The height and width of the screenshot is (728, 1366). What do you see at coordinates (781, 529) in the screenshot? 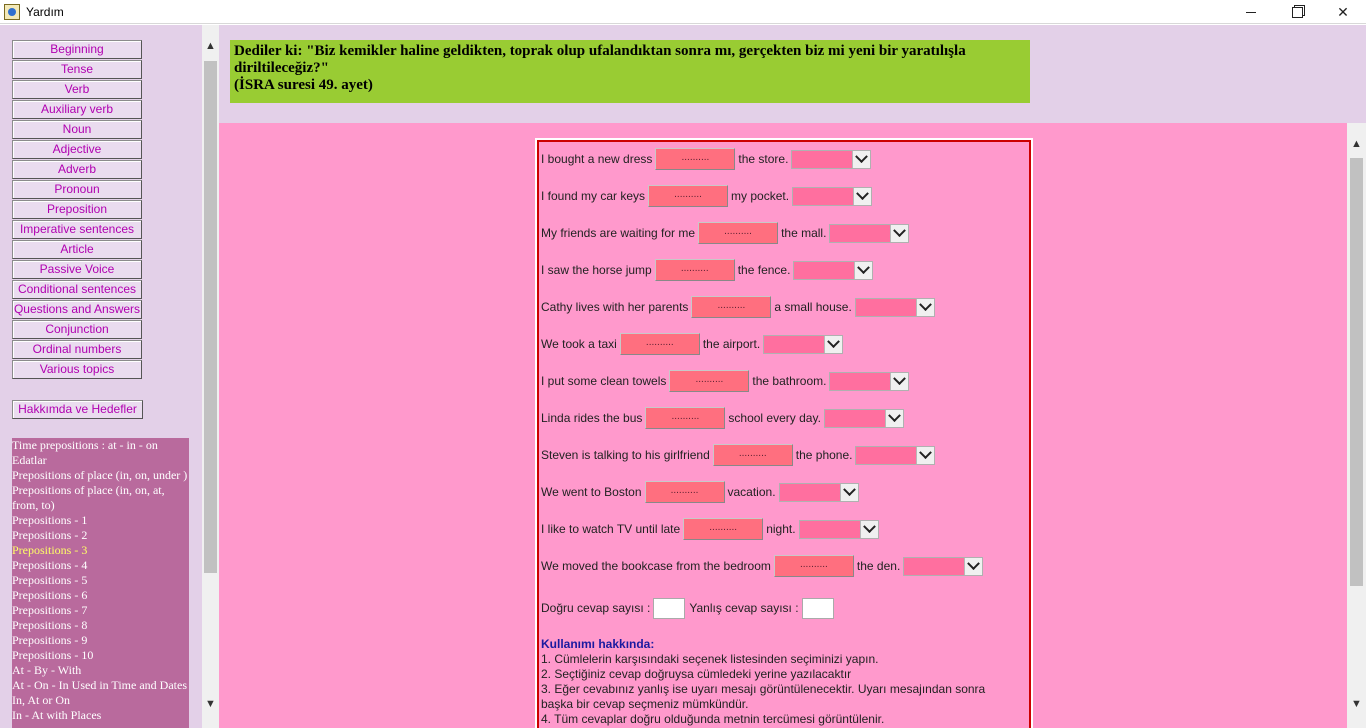
I see `sentence-end: night.` at bounding box center [781, 529].